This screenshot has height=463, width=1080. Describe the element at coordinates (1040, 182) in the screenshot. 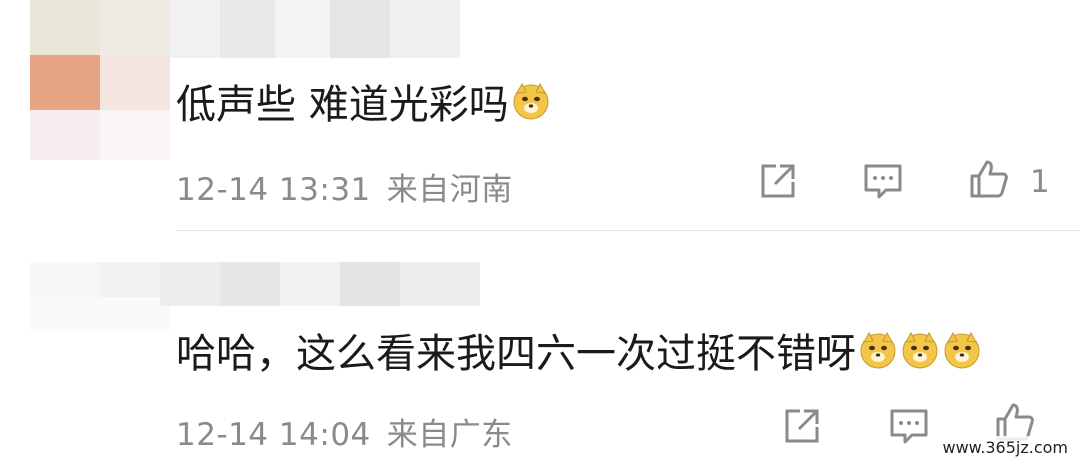

I see `like-count: 1` at that location.